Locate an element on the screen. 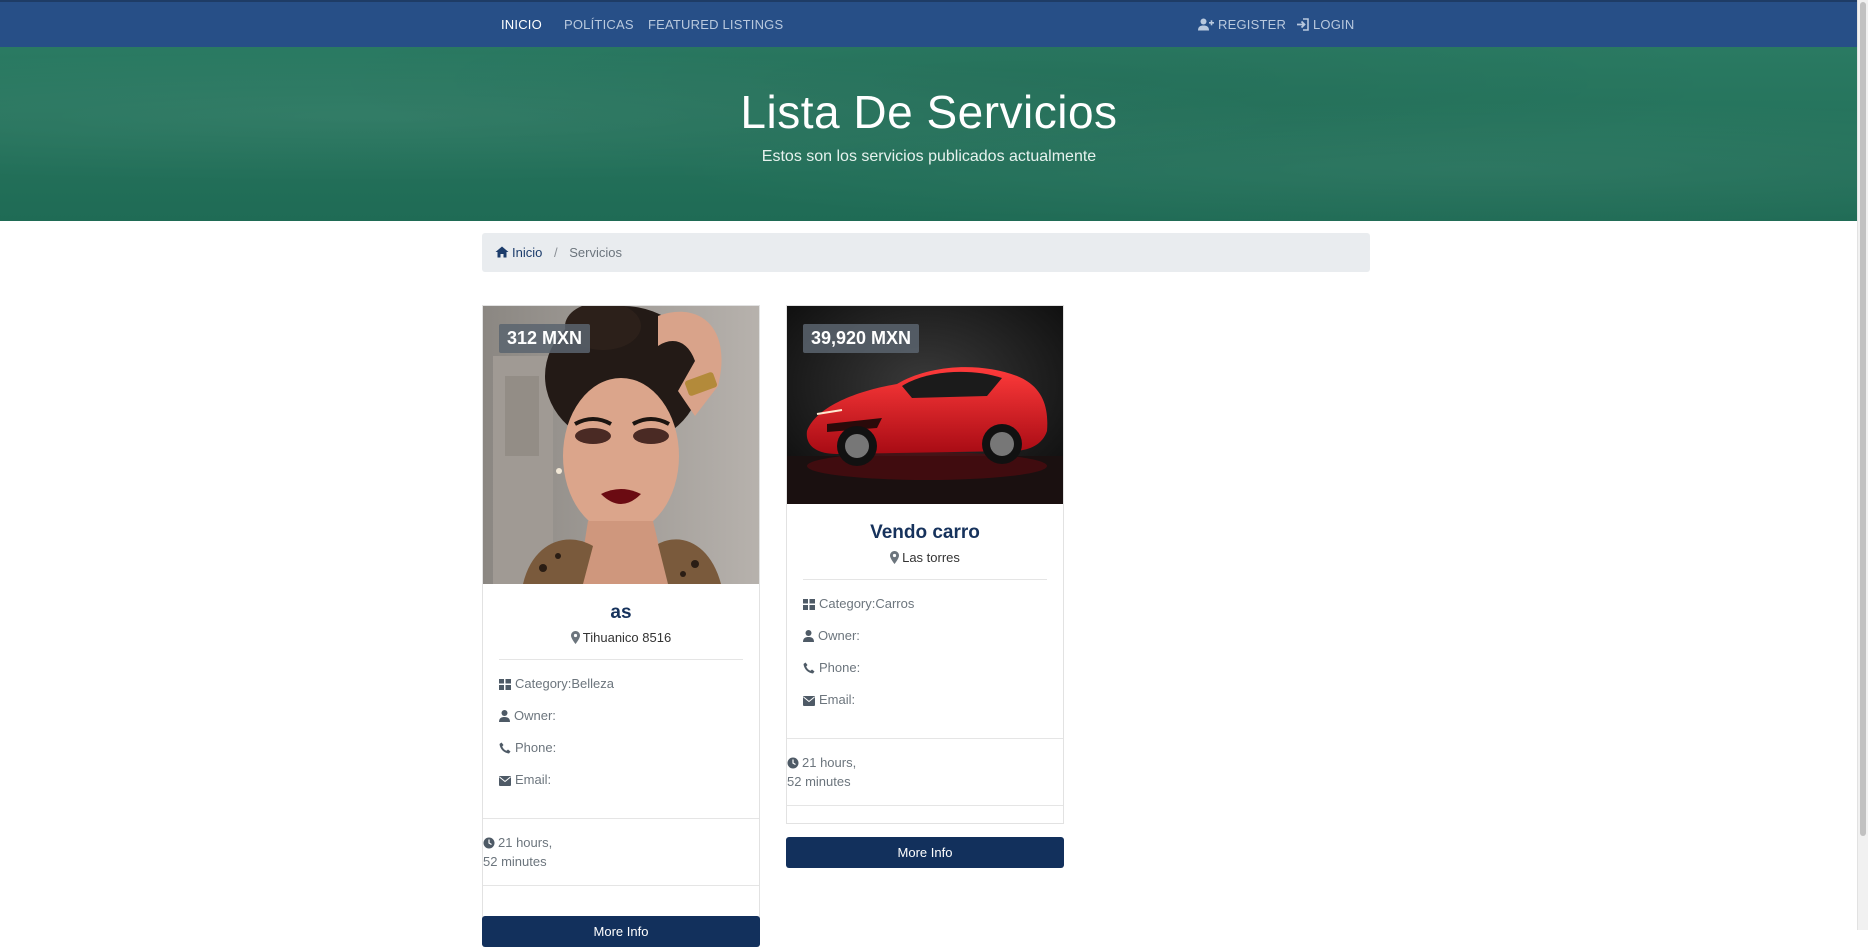 Image resolution: width=1868 pixels, height=947 pixels. listing-photo: 39,920 MXN is located at coordinates (925, 405).